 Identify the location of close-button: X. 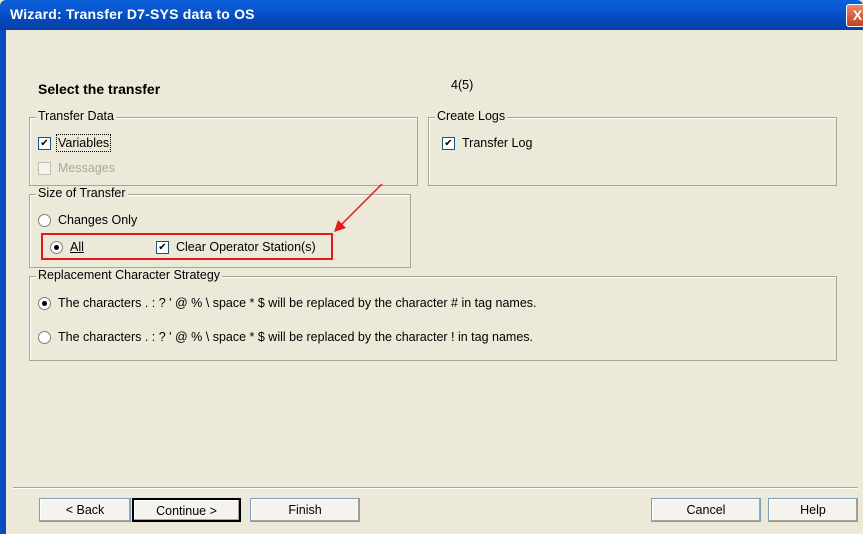
(854, 15).